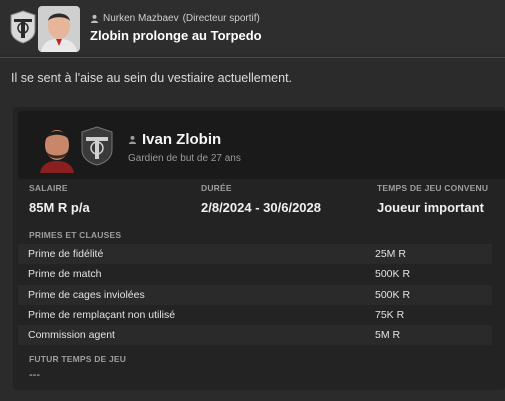 This screenshot has width=505, height=401. Describe the element at coordinates (221, 18) in the screenshot. I see `sender-role: (Directeur sportif)` at that location.